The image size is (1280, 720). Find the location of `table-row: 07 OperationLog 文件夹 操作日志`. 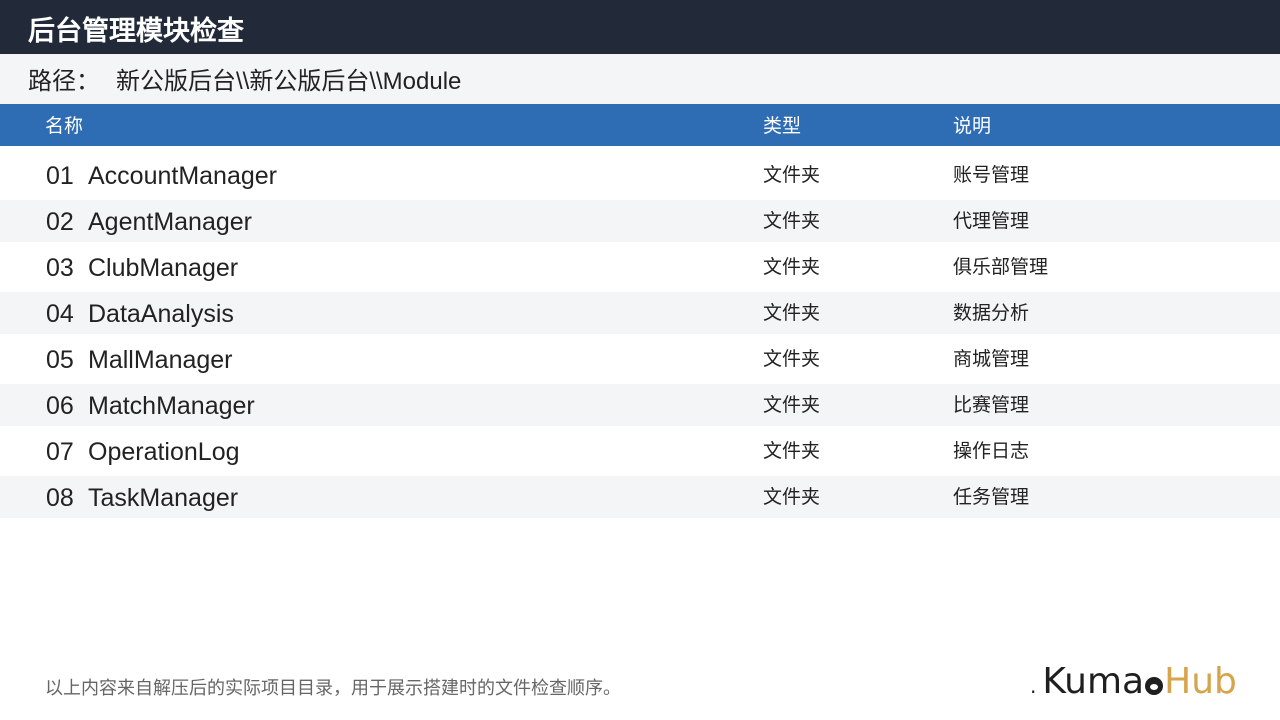

table-row: 07 OperationLog 文件夹 操作日志 is located at coordinates (640, 451).